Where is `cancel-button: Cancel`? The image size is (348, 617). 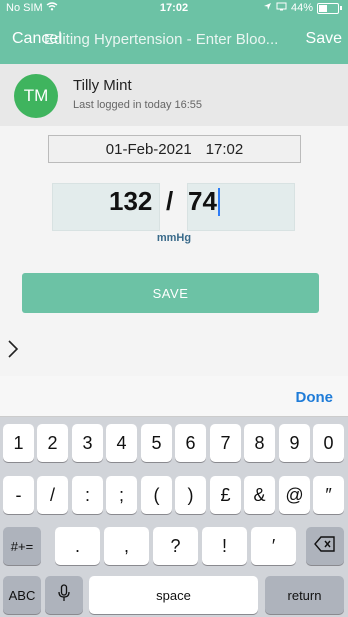 cancel-button: Cancel is located at coordinates (37, 39).